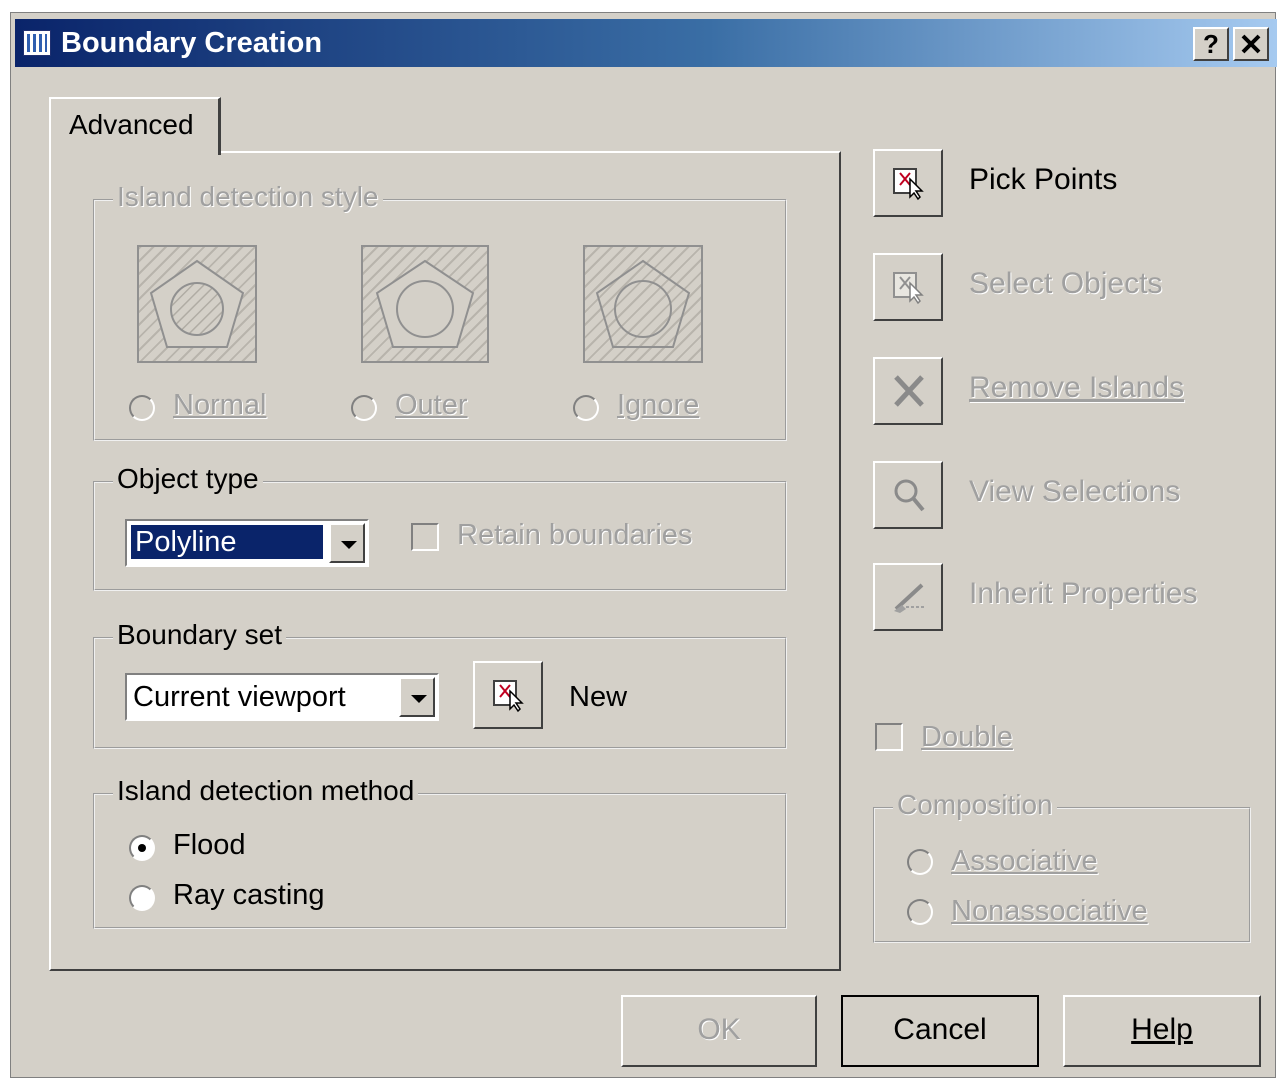 The height and width of the screenshot is (1082, 1280). Describe the element at coordinates (431, 405) in the screenshot. I see `outer-label: Outer` at that location.